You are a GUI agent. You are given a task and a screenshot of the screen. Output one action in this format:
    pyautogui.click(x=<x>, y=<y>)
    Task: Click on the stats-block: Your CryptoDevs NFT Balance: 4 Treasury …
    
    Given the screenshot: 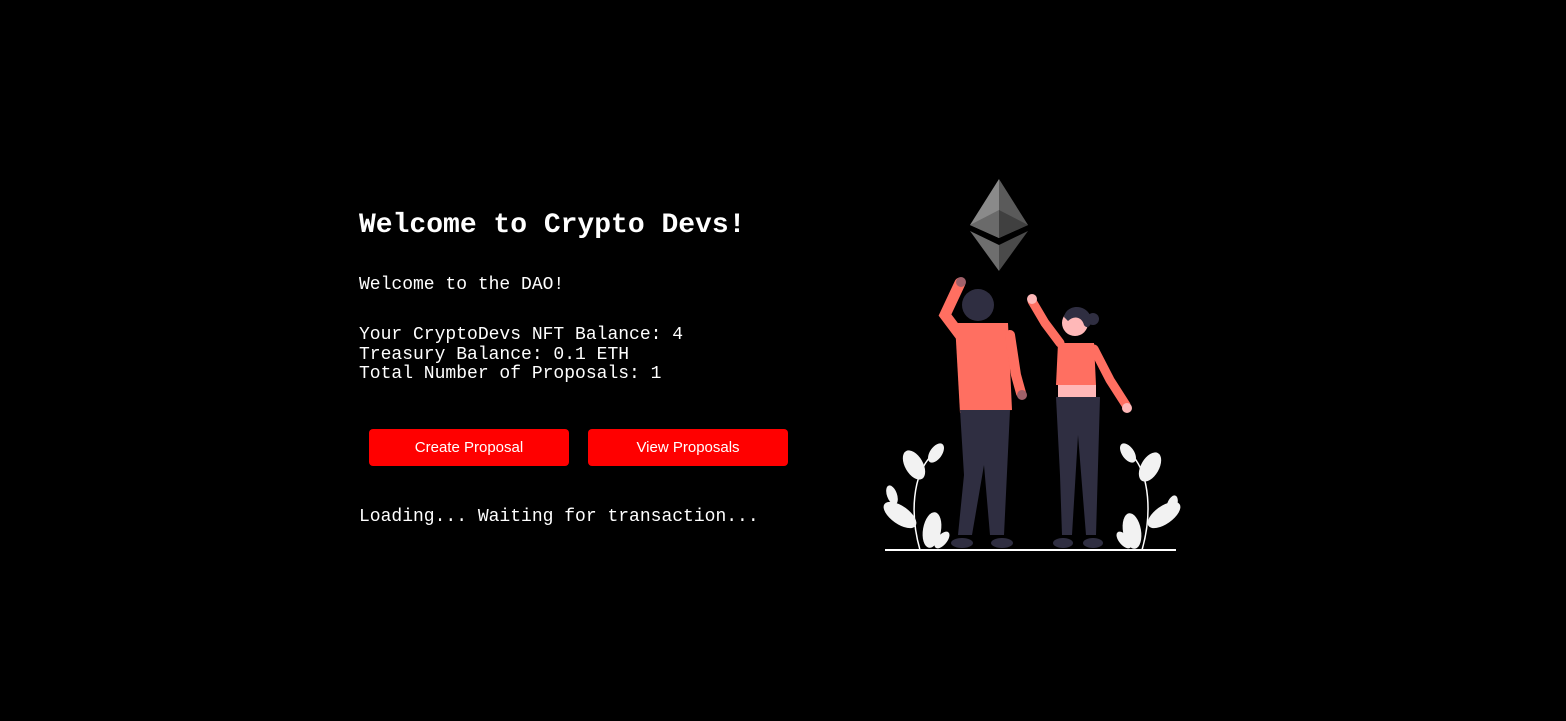 What is the action you would take?
    pyautogui.click(x=589, y=355)
    